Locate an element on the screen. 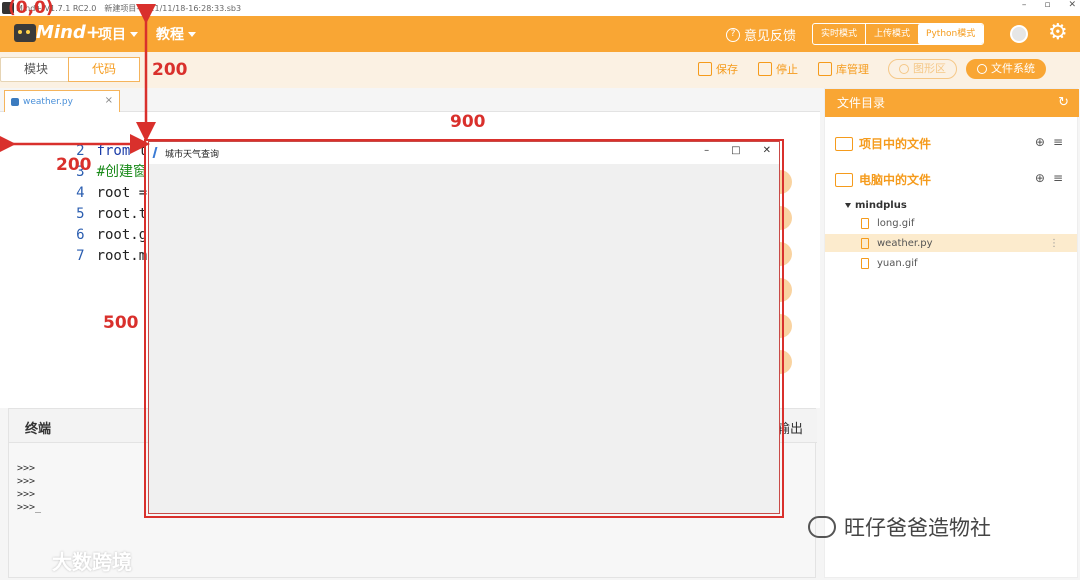  save-button: 保存 is located at coordinates (718, 69).